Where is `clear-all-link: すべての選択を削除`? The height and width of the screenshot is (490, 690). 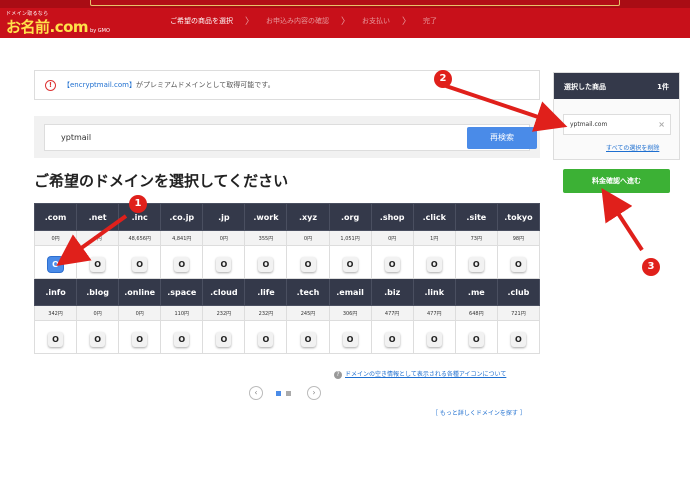 clear-all-link: すべての選択を削除 is located at coordinates (632, 147).